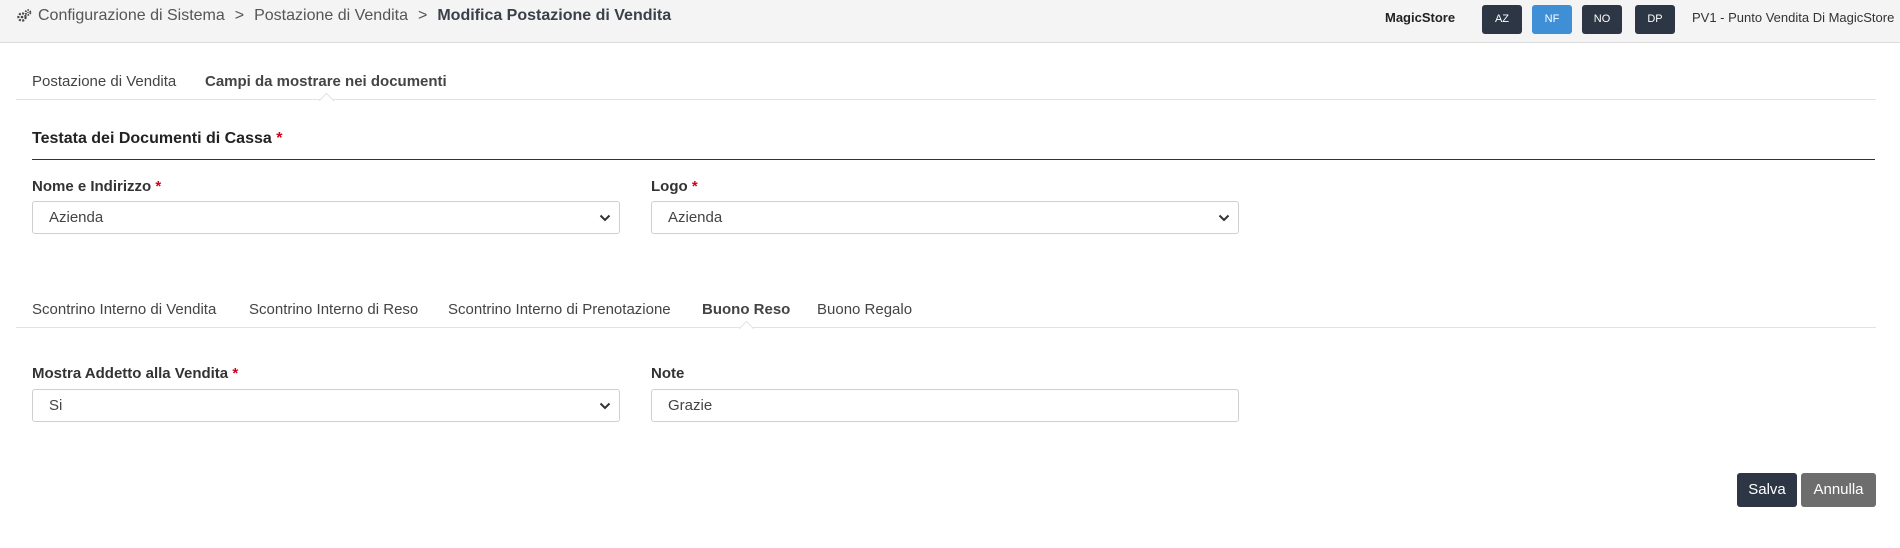 This screenshot has width=1900, height=548. I want to click on tab-label: Buono Regalo, so click(865, 309).